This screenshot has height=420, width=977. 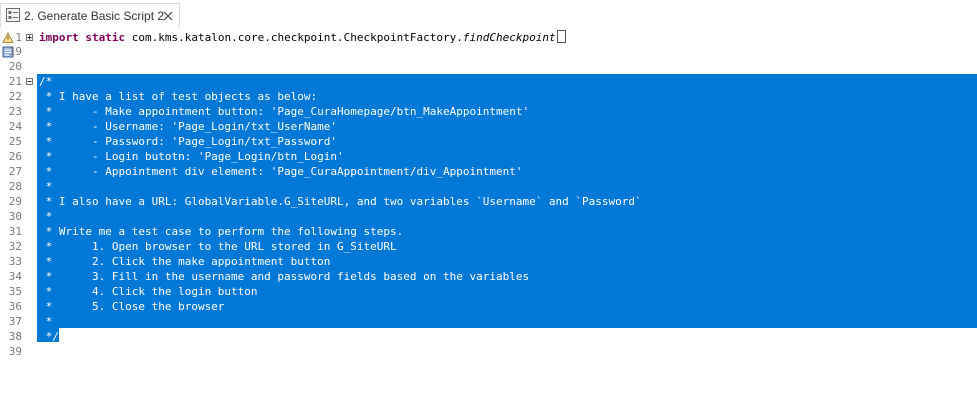 I want to click on line-number: 20, so click(x=15, y=66).